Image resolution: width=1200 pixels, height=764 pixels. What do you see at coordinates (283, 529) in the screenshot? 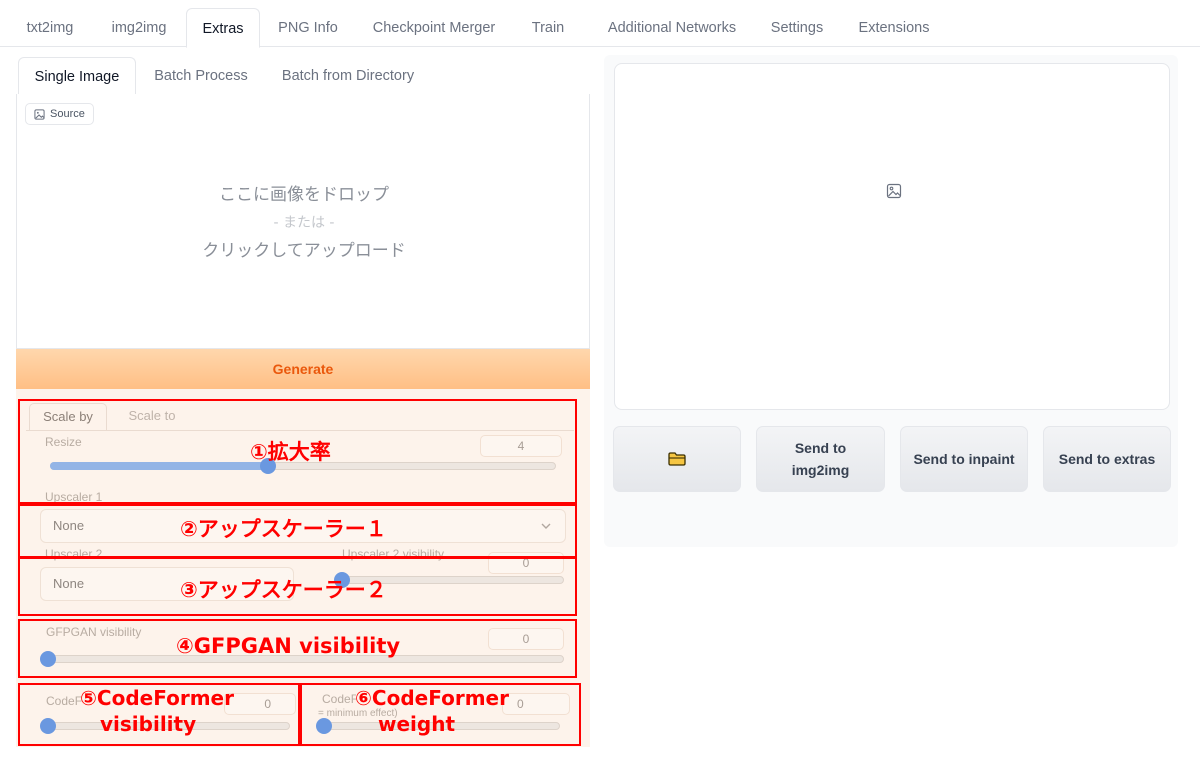
I see `annotation-upscaler1: ②アップスケーラー１` at bounding box center [283, 529].